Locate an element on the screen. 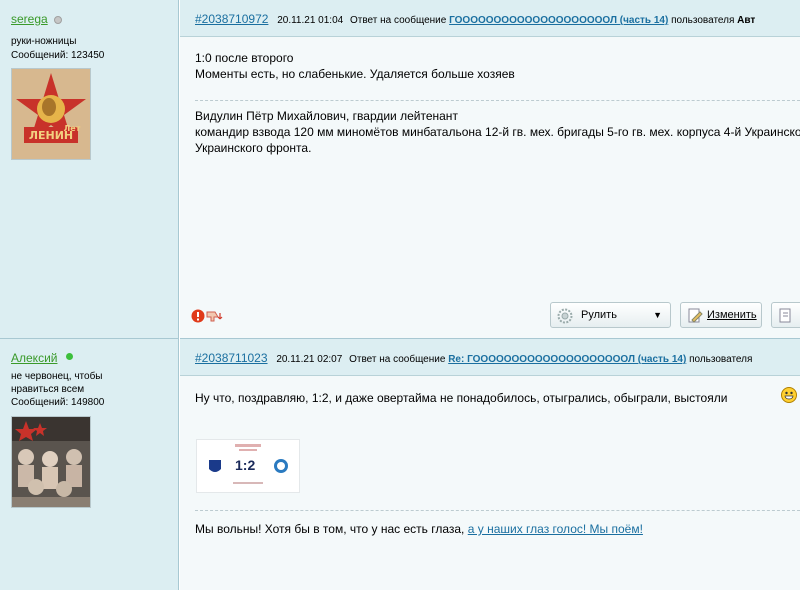 This screenshot has height=590, width=800. signature-link: а у наших глаз голос! Мы поём! is located at coordinates (555, 529).